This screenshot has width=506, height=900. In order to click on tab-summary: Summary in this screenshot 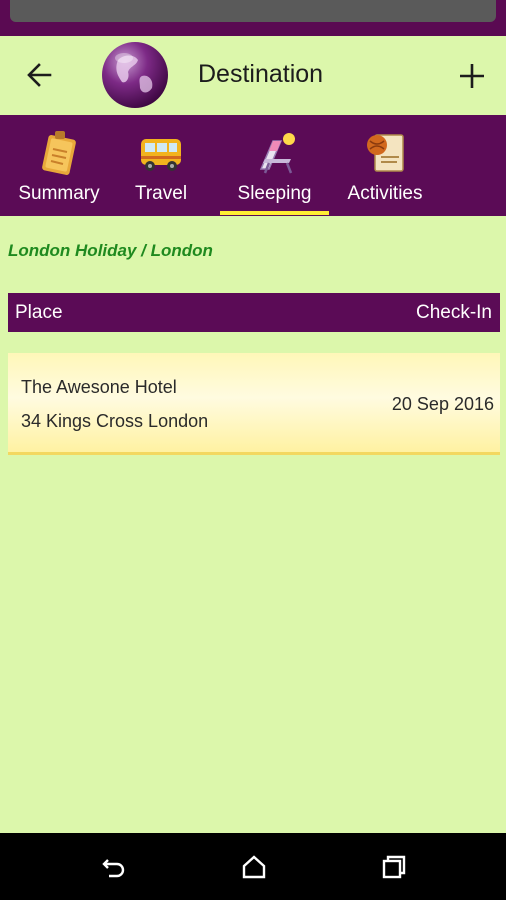, I will do `click(59, 165)`.